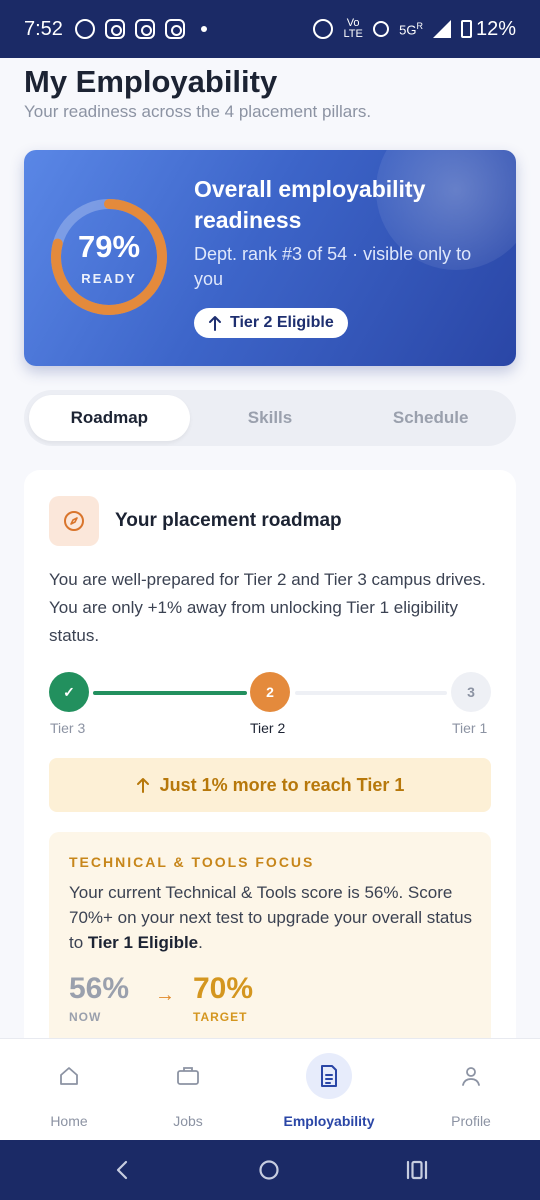 This screenshot has height=1200, width=540. What do you see at coordinates (310, 204) in the screenshot?
I see `readiness-title: Overall employability readiness` at bounding box center [310, 204].